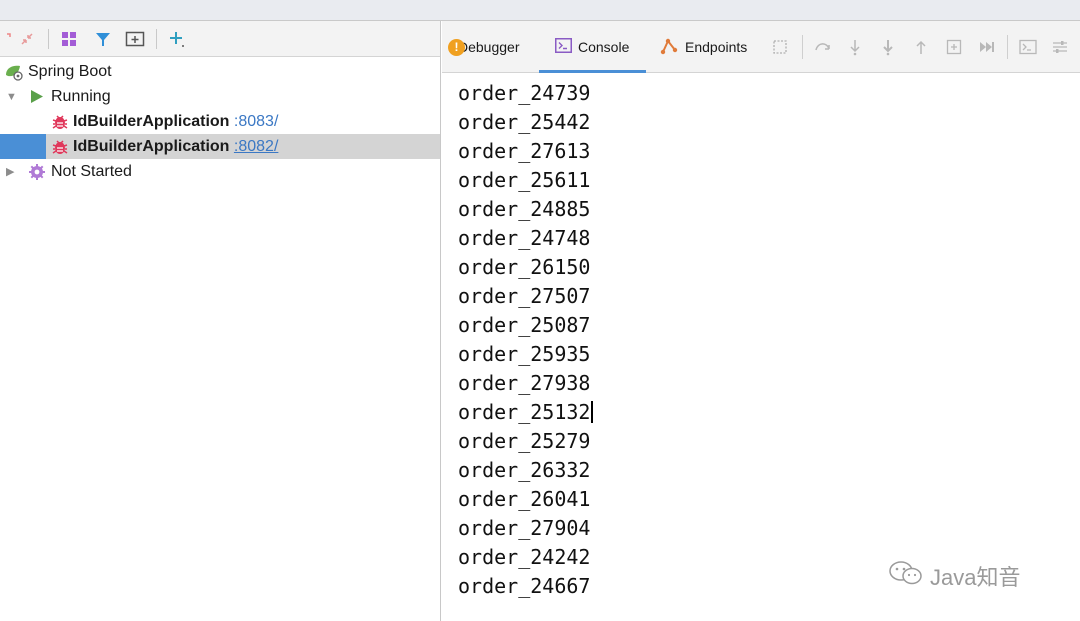 The image size is (1080, 621). Describe the element at coordinates (954, 47) in the screenshot. I see `run-to-cursor-icon` at that location.